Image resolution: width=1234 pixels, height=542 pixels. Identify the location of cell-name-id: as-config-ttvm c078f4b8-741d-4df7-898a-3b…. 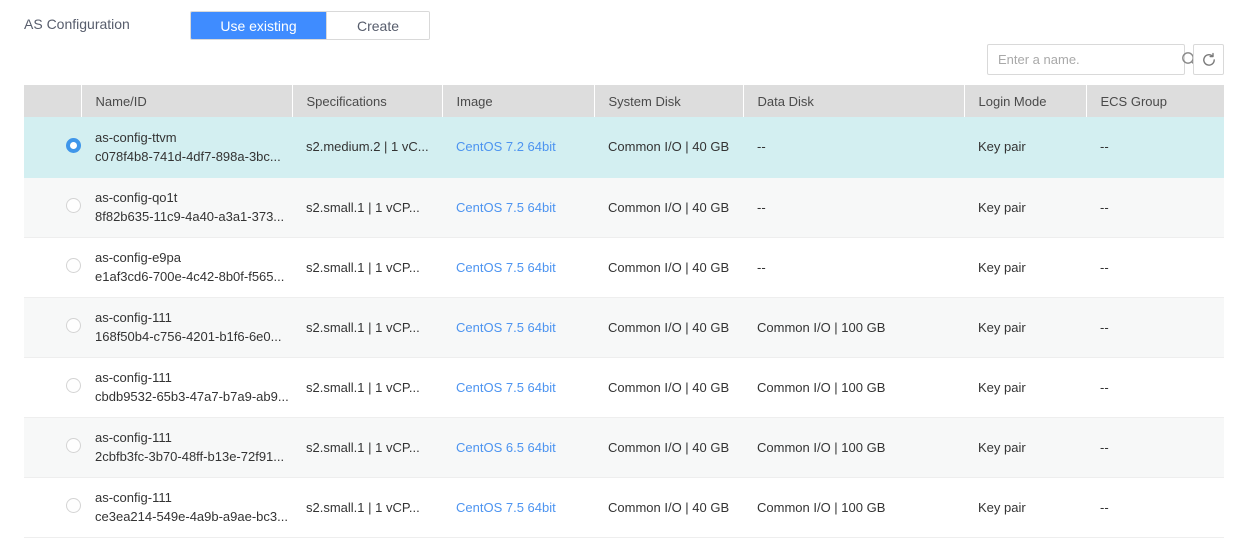
(186, 147).